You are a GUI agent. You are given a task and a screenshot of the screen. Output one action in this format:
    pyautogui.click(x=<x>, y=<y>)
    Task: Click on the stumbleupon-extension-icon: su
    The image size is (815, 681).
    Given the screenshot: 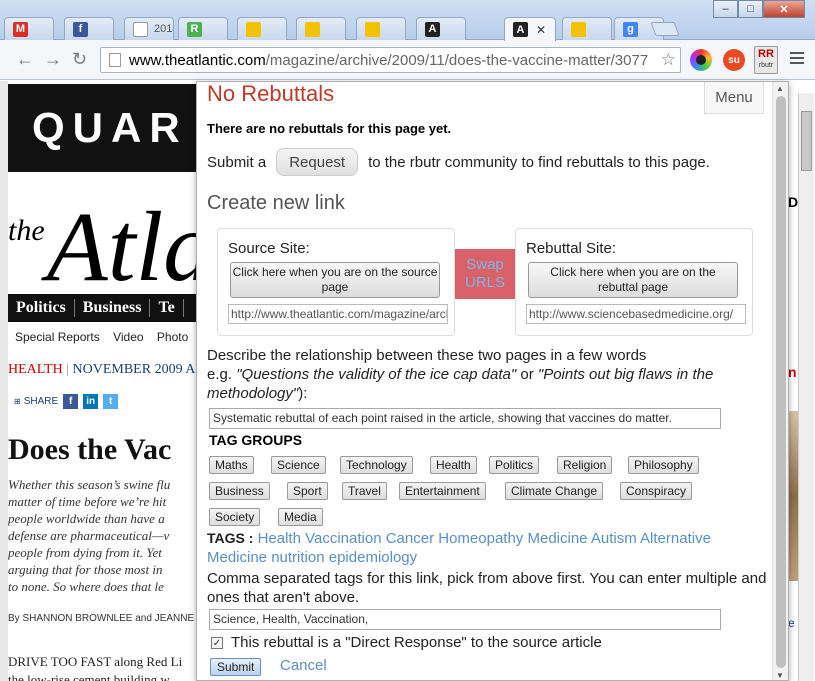 What is the action you would take?
    pyautogui.click(x=734, y=60)
    